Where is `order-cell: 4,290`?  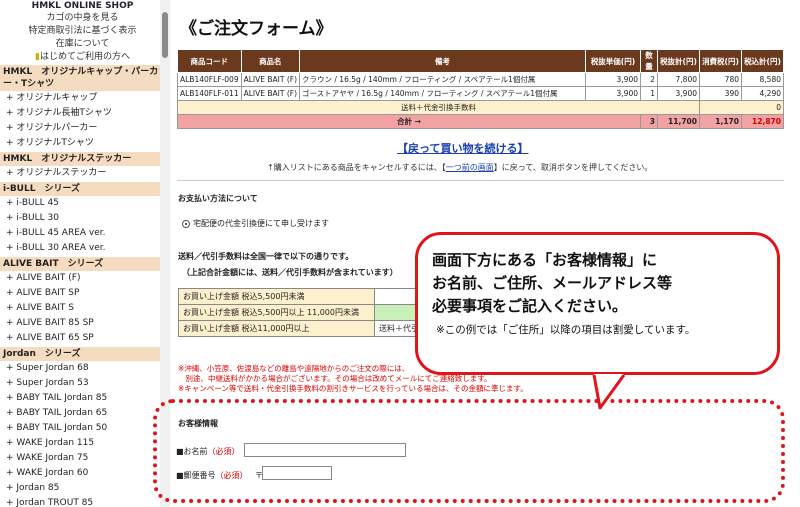 order-cell: 4,290 is located at coordinates (762, 93).